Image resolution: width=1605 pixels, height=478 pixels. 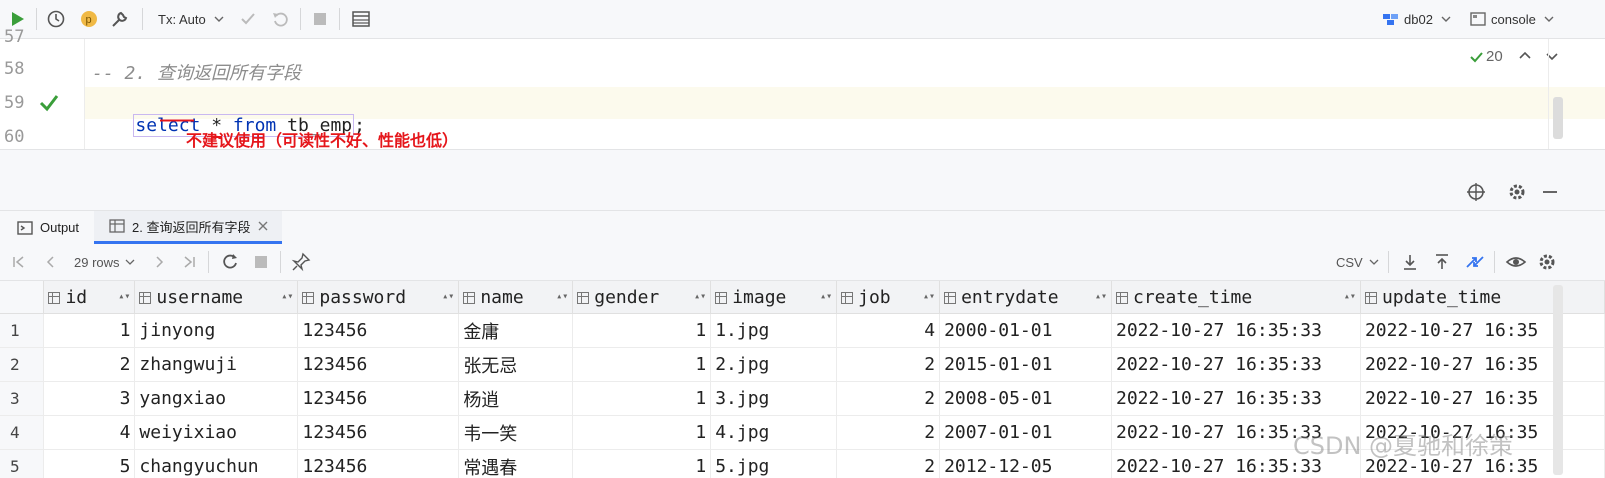 What do you see at coordinates (1475, 262) in the screenshot?
I see `compare-button` at bounding box center [1475, 262].